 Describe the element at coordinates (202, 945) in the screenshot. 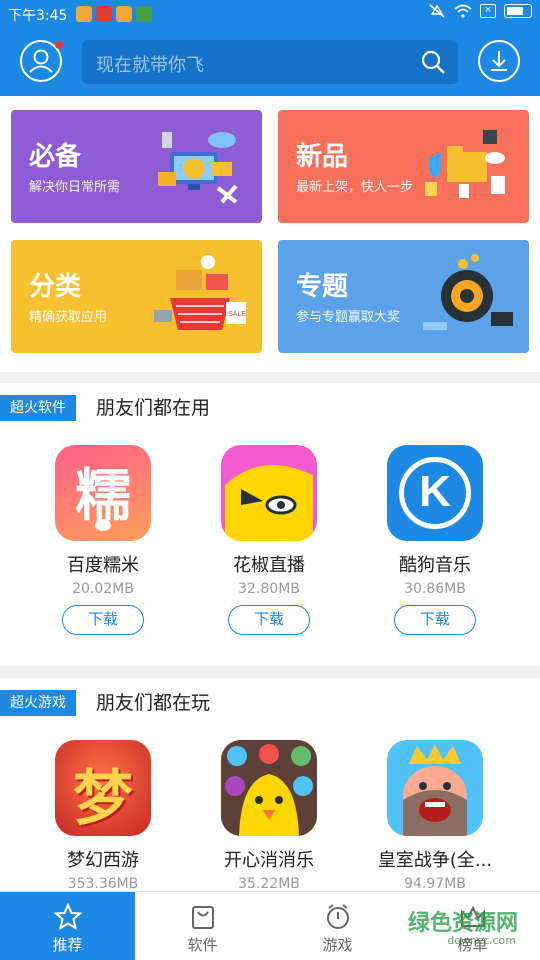

I see `tab-label: 软件` at that location.